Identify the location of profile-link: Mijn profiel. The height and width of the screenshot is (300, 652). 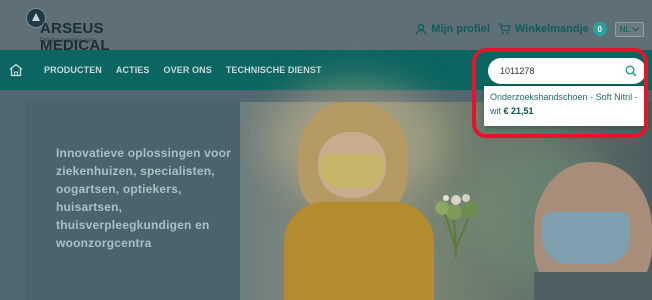
(452, 29).